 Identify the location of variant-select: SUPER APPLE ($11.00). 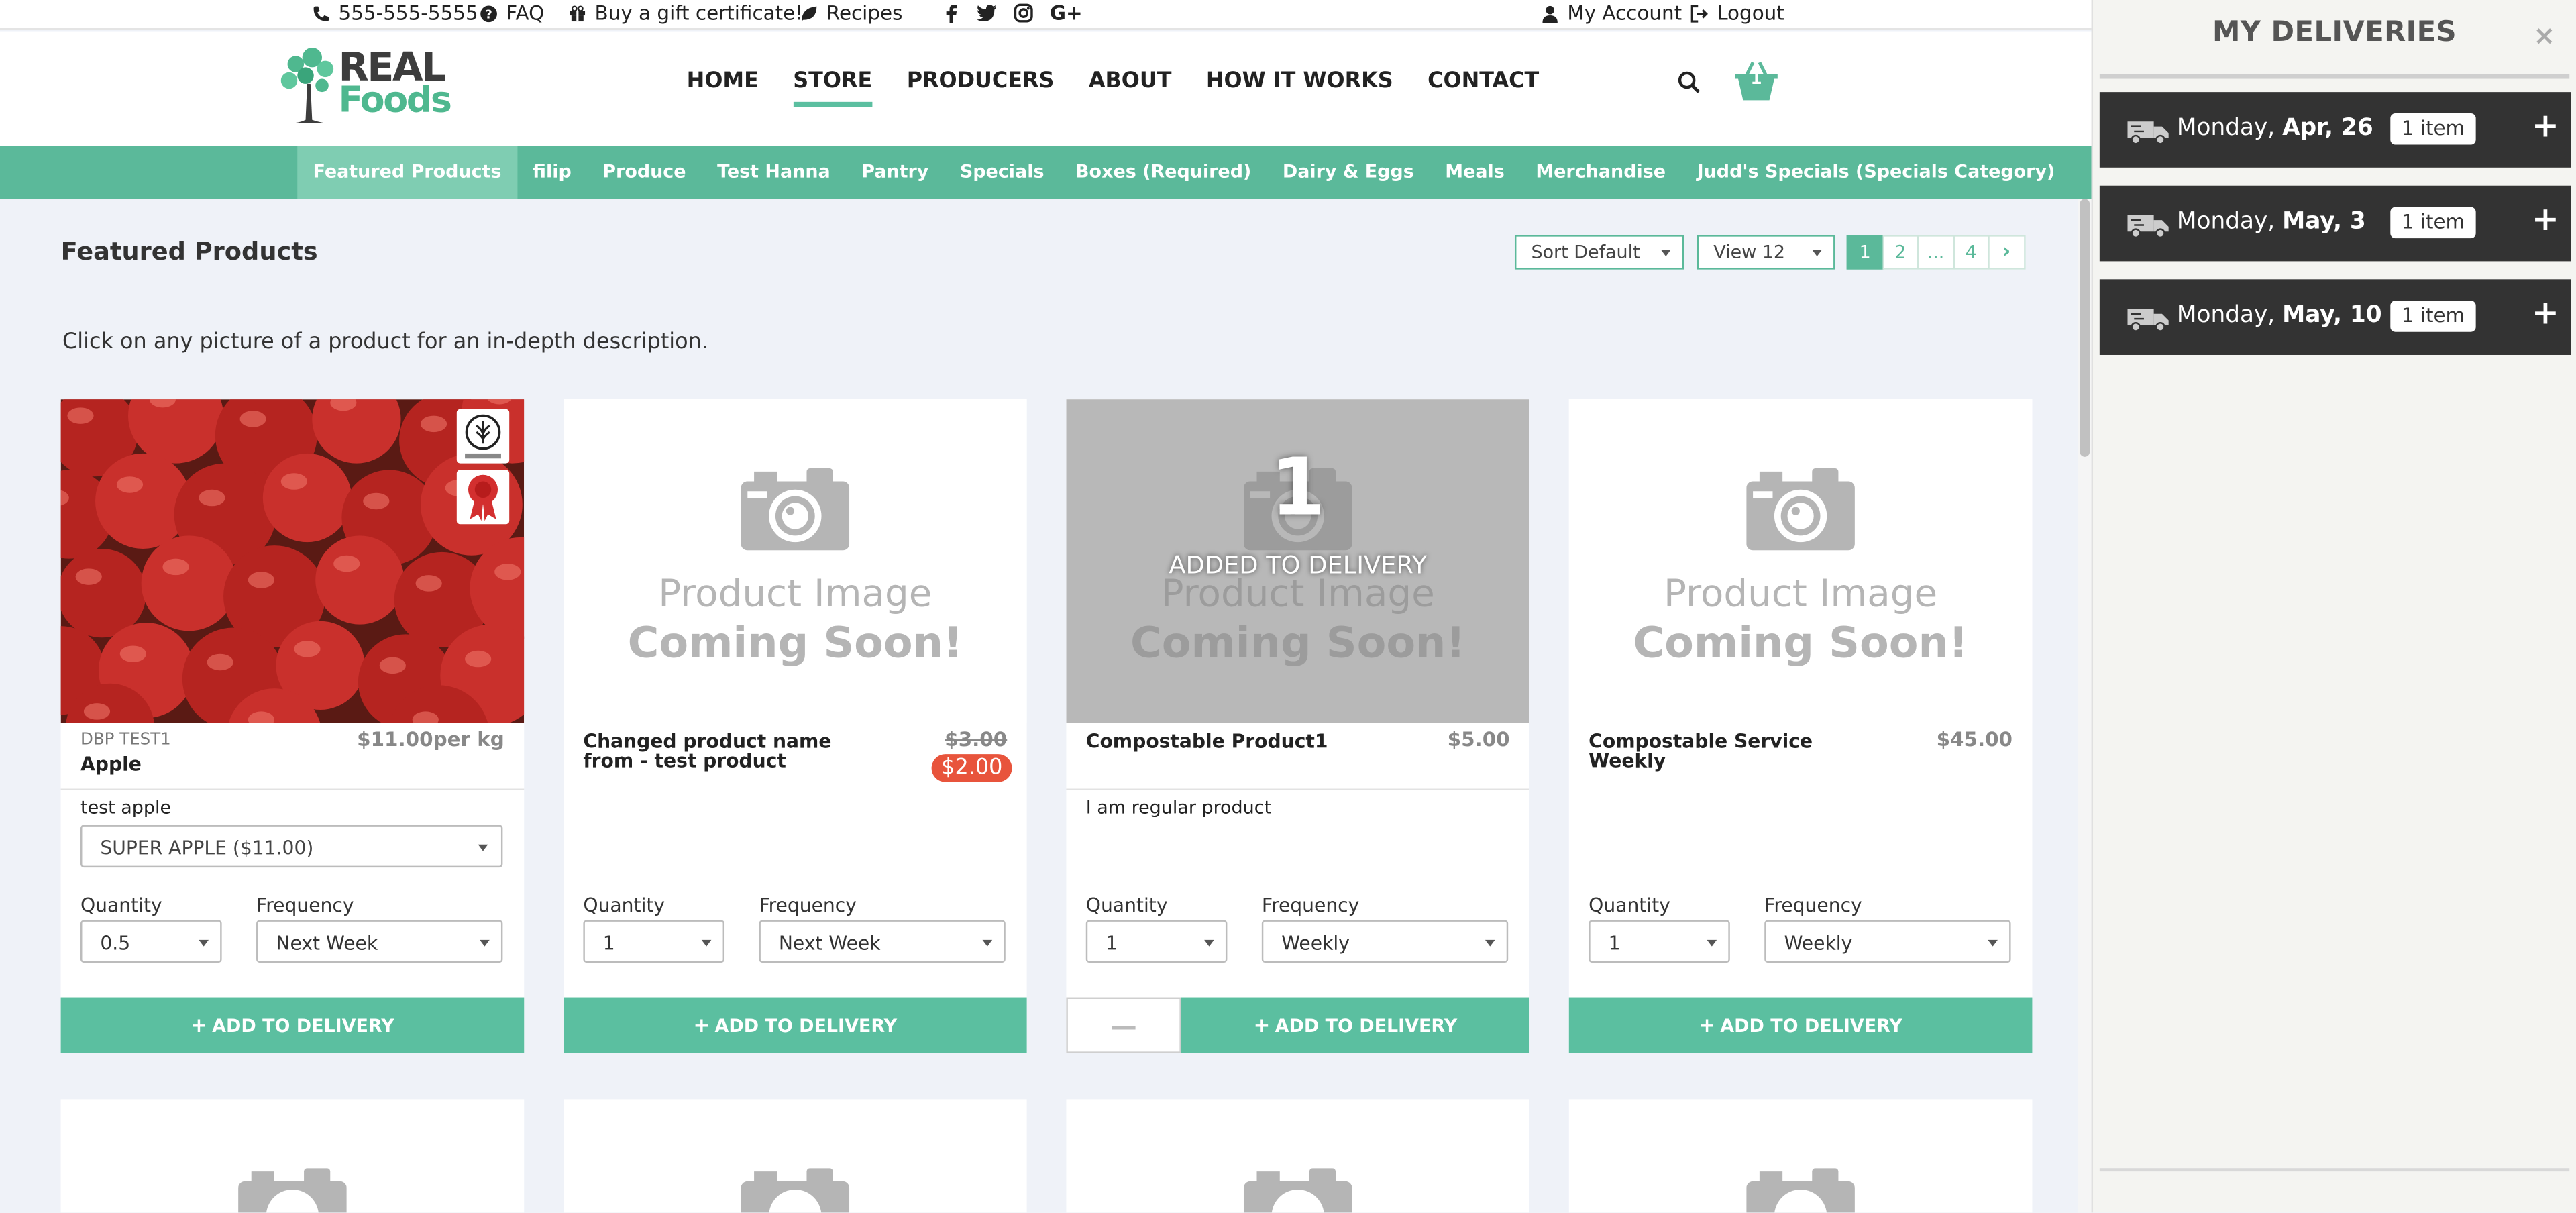
(291, 846).